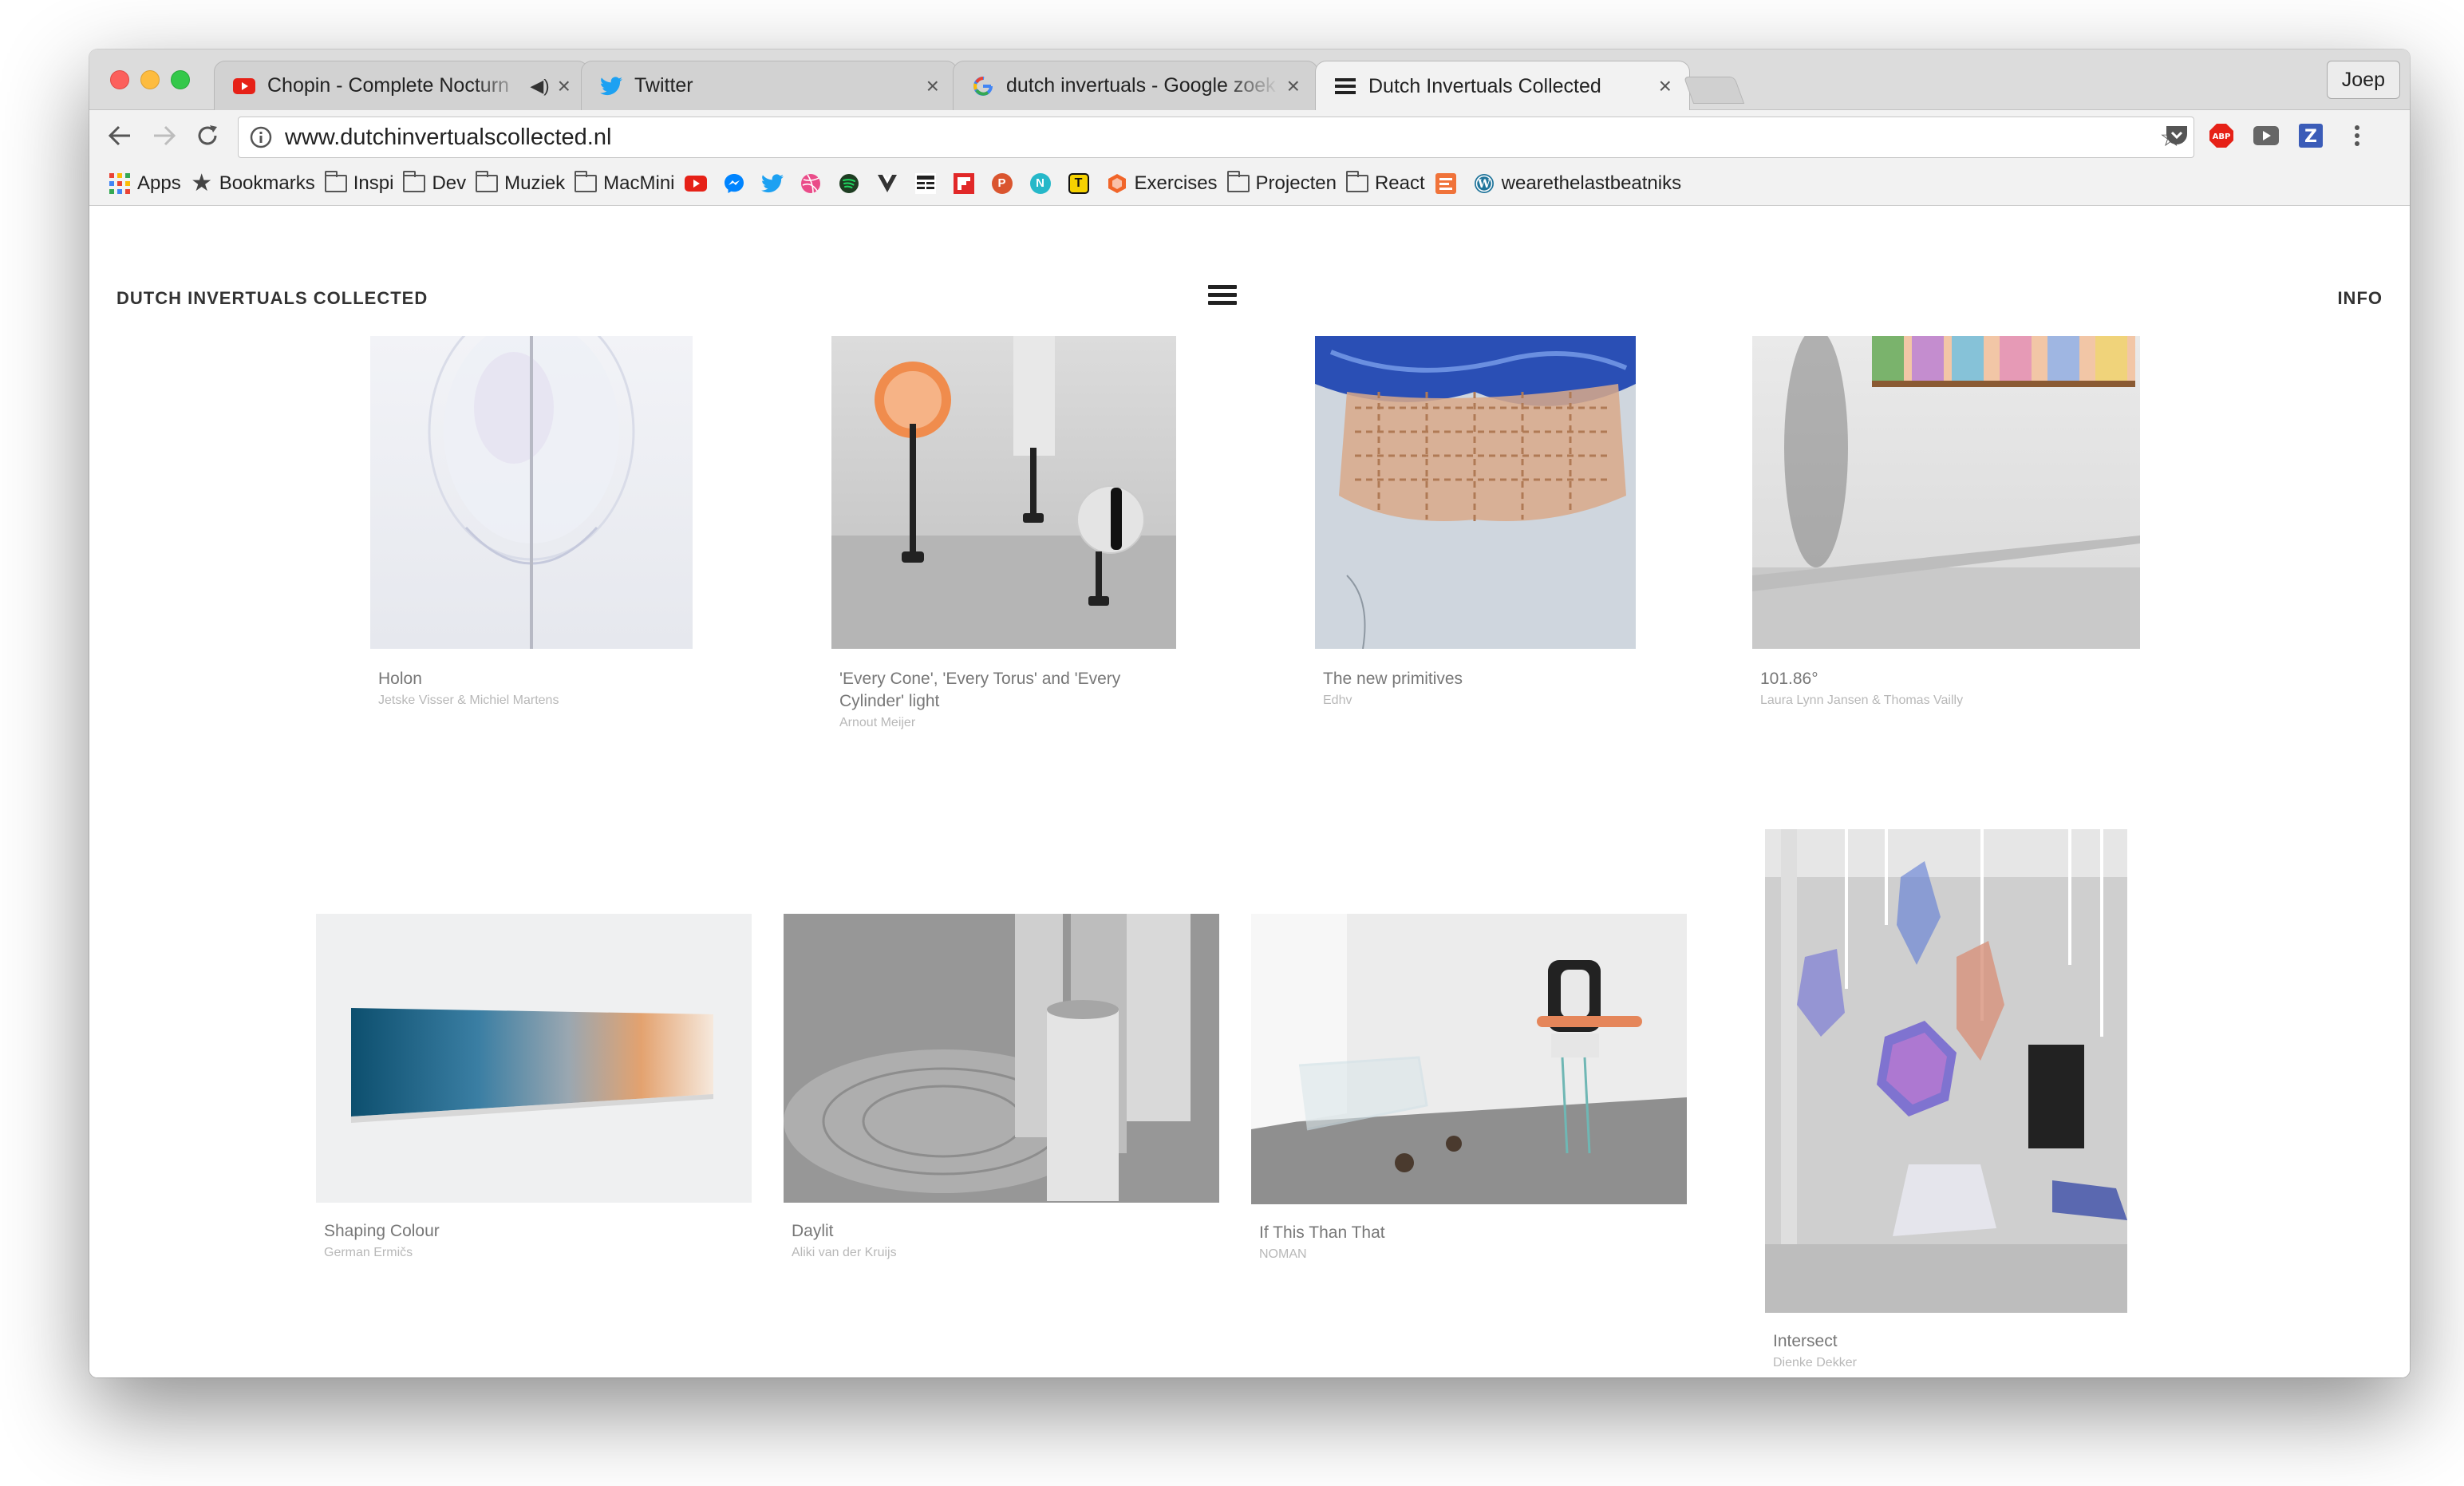 This screenshot has height=1486, width=2464. What do you see at coordinates (145, 183) in the screenshot?
I see `bookmark-apps: Apps` at bounding box center [145, 183].